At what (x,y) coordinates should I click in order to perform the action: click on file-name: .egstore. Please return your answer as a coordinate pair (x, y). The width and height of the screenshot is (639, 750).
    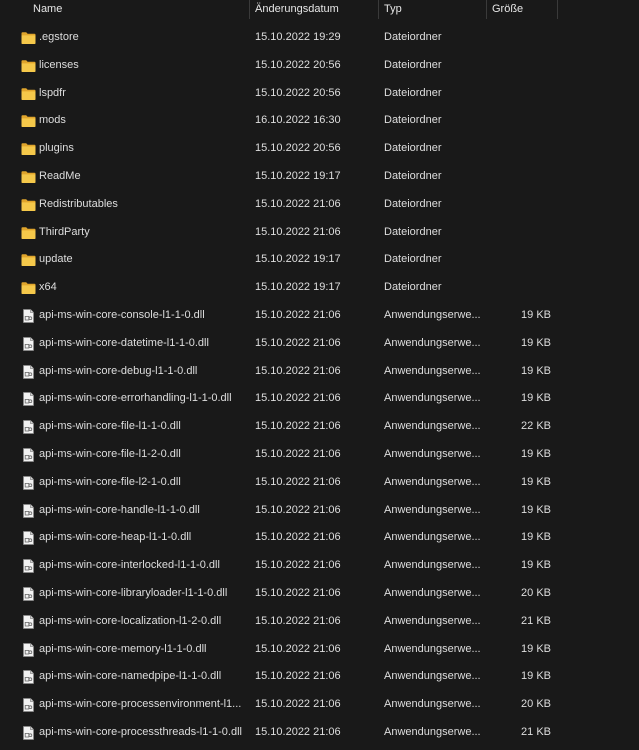
    Looking at the image, I should click on (59, 37).